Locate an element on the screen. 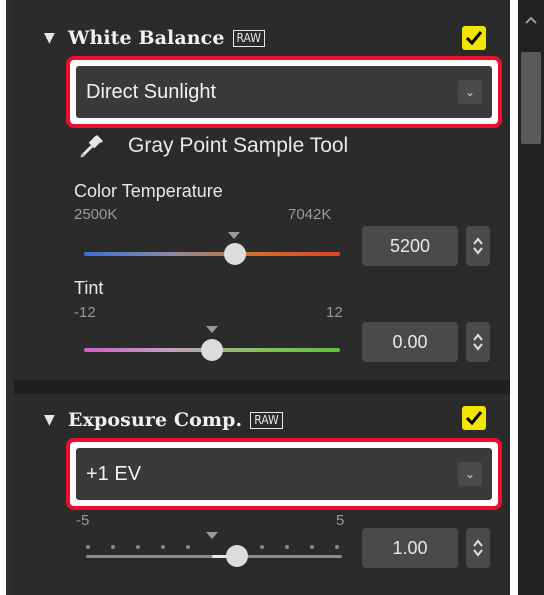  exposure-knob is located at coordinates (237, 556).